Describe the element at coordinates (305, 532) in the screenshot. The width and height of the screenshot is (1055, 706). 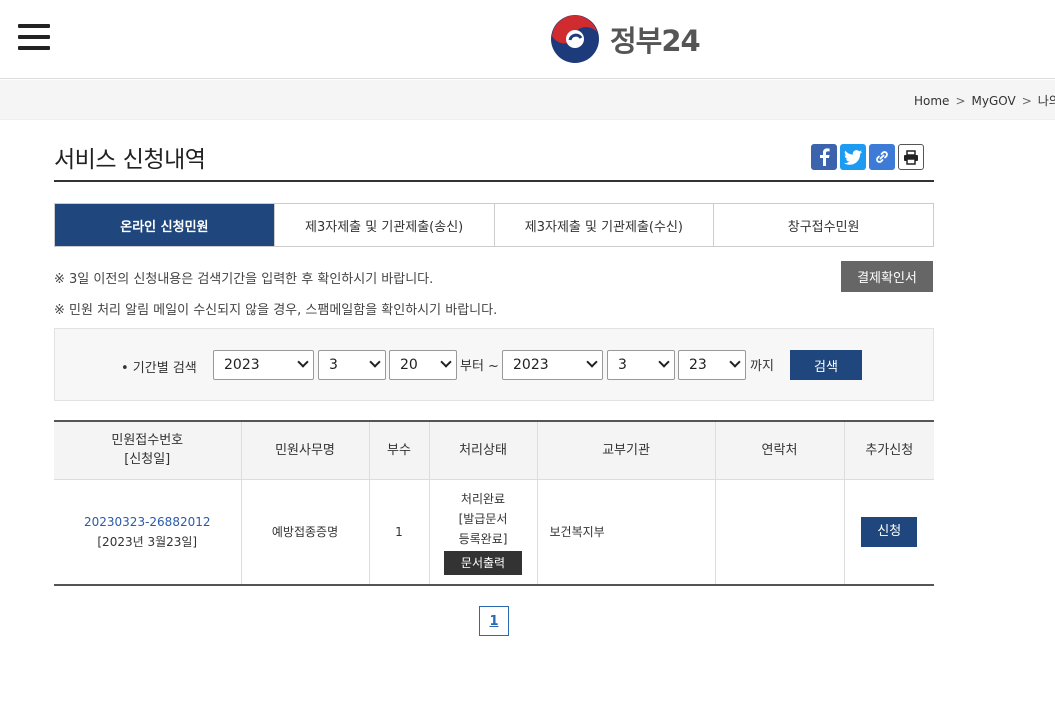
I see `cell-name: 예방접종증명` at that location.